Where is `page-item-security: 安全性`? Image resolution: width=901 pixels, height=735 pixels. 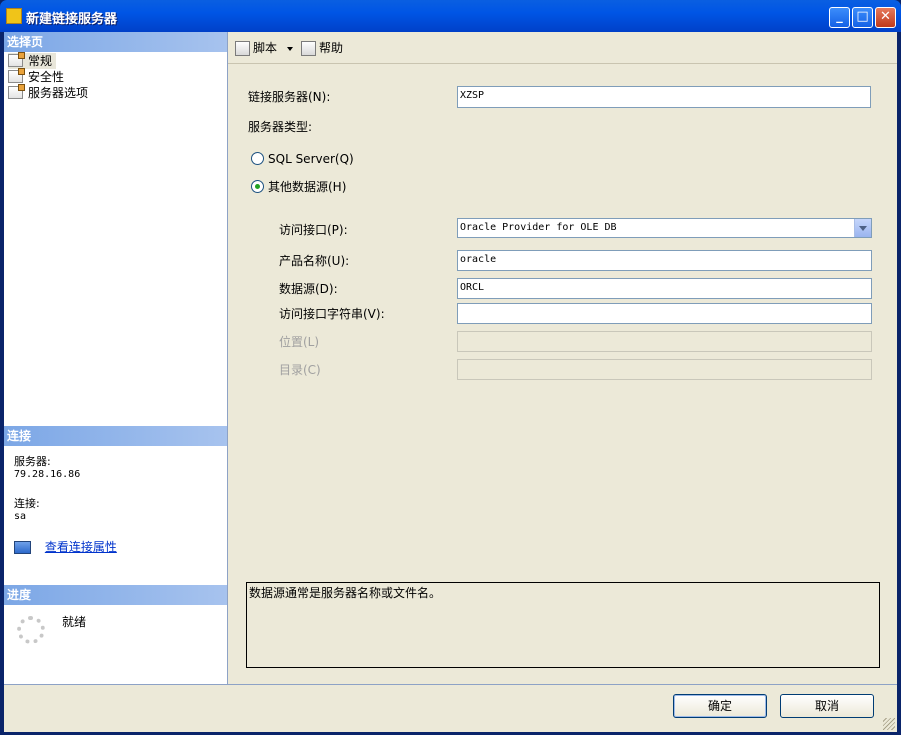 page-item-security: 安全性 is located at coordinates (36, 76).